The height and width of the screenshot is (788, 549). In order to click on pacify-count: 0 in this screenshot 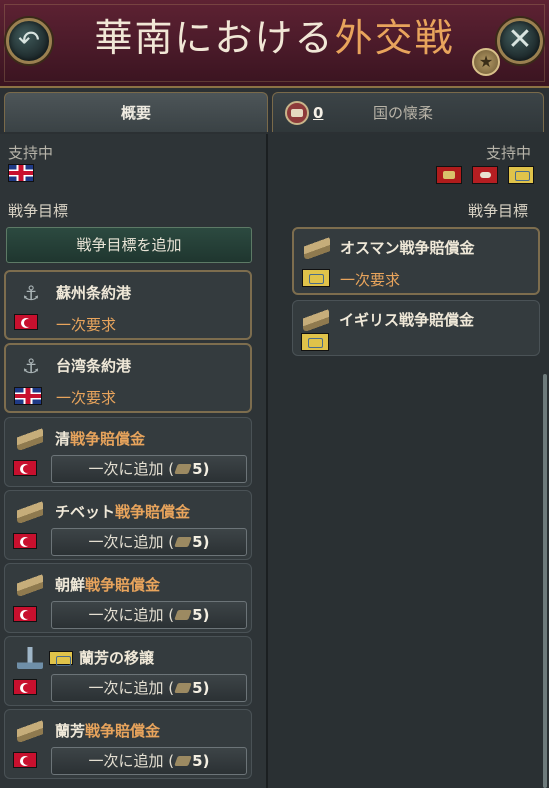, I will do `click(318, 113)`.